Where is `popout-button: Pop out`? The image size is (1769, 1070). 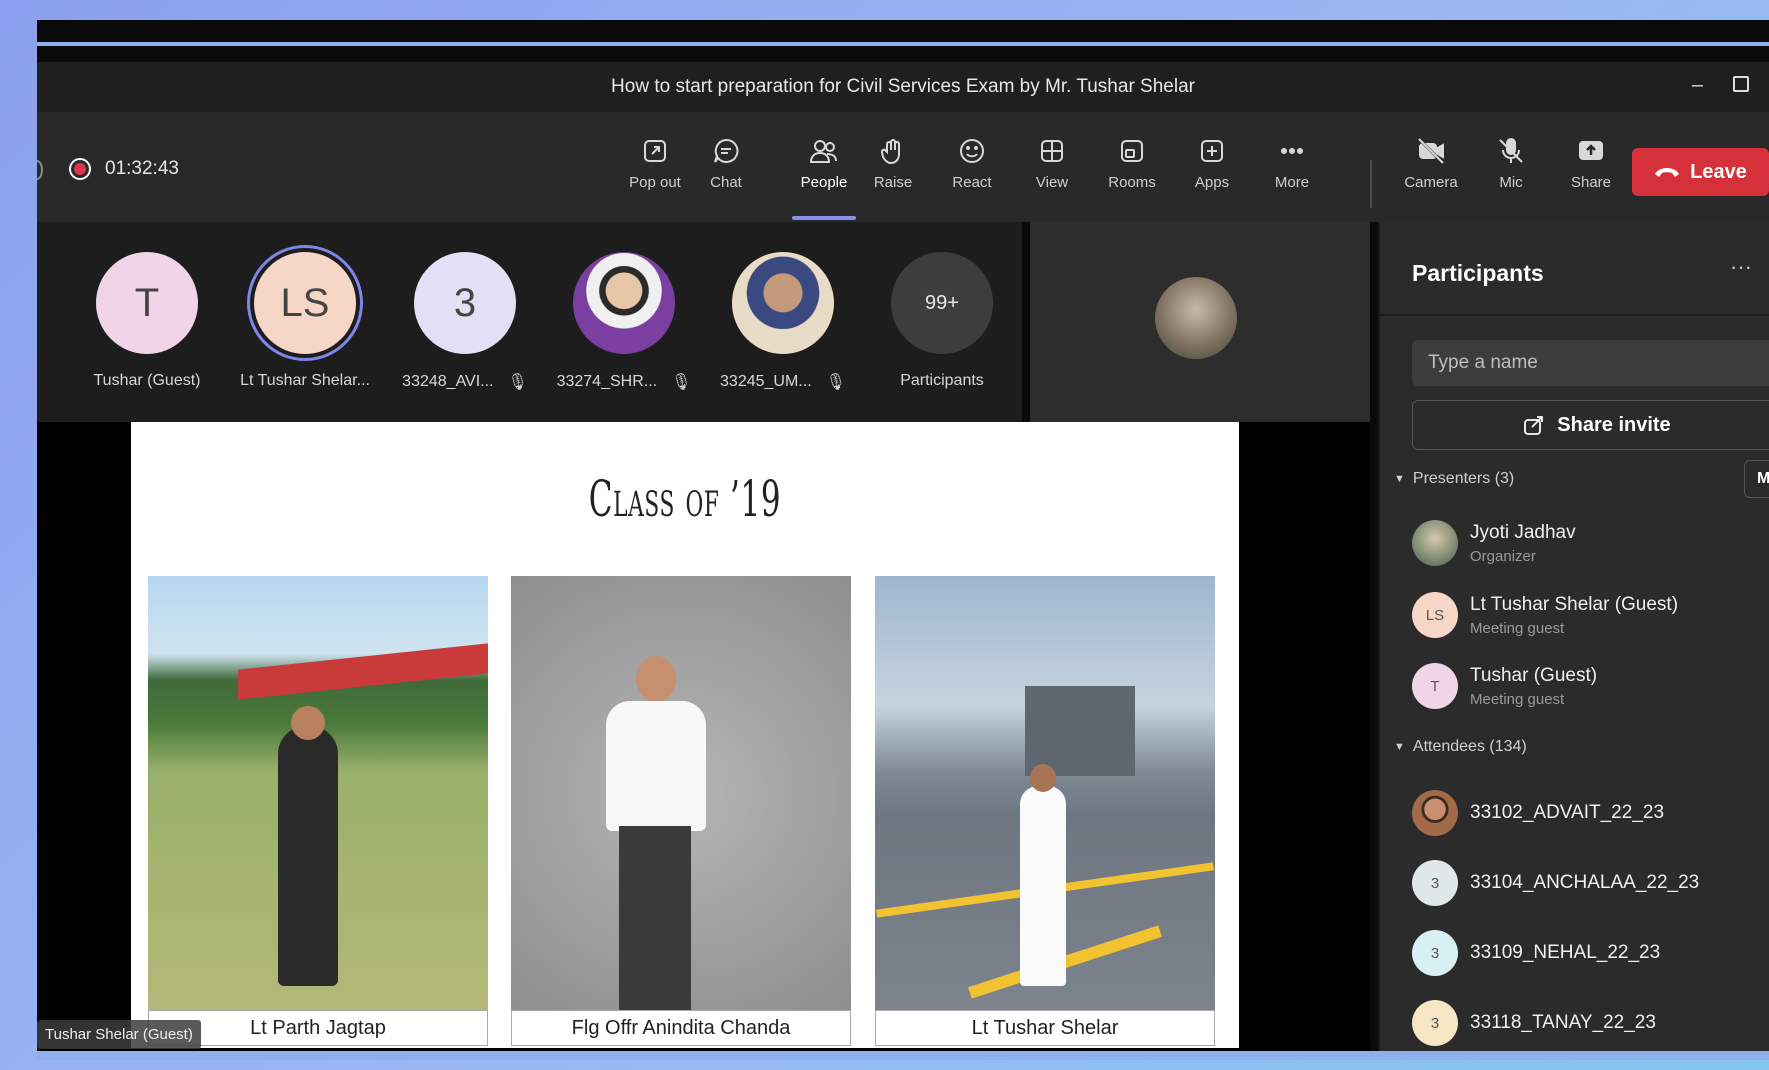
popout-button: Pop out is located at coordinates (655, 169).